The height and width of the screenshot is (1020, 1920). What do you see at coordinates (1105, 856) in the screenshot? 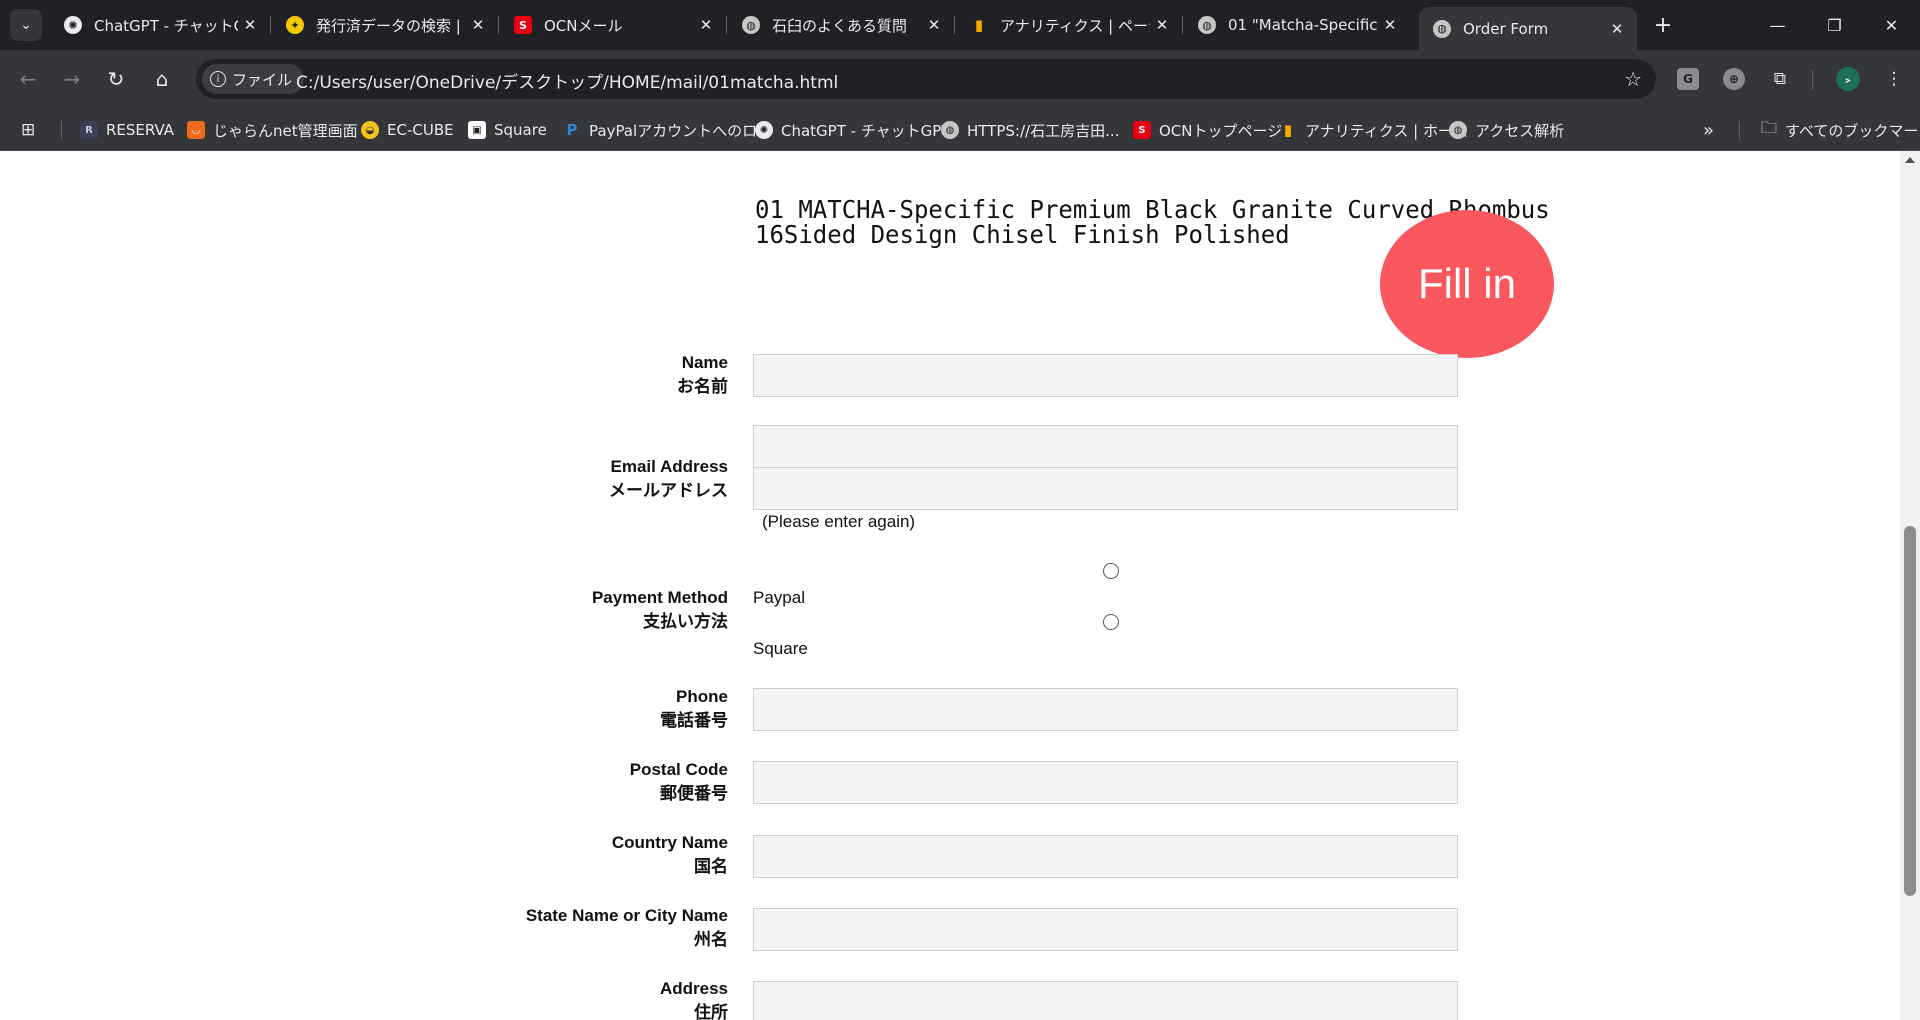
I see `country-input` at bounding box center [1105, 856].